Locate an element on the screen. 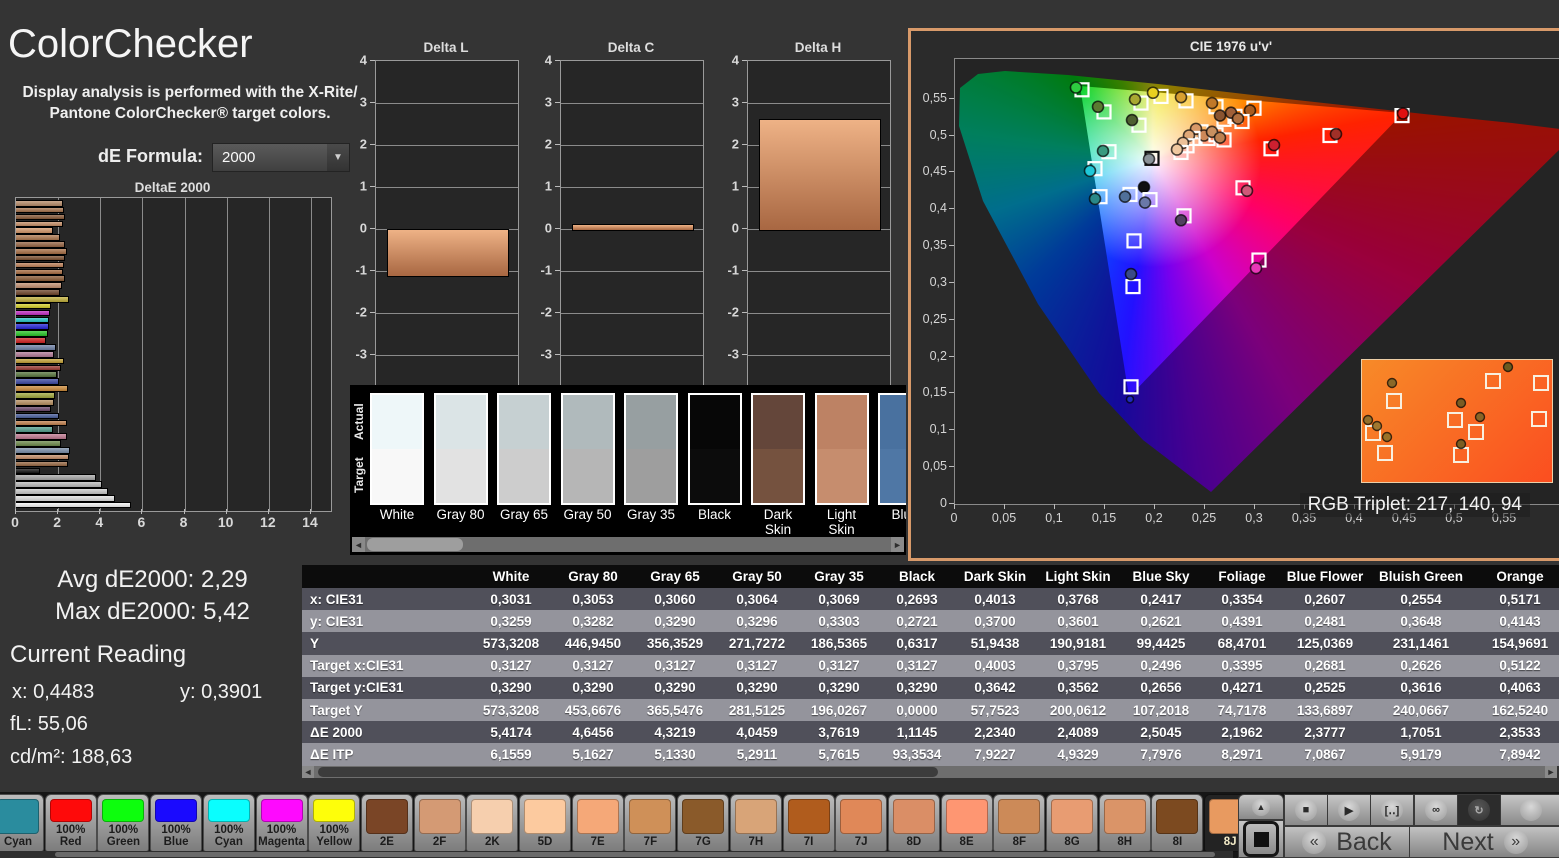 This screenshot has height=858, width=1559. patch-button-7g: 7G is located at coordinates (703, 823).